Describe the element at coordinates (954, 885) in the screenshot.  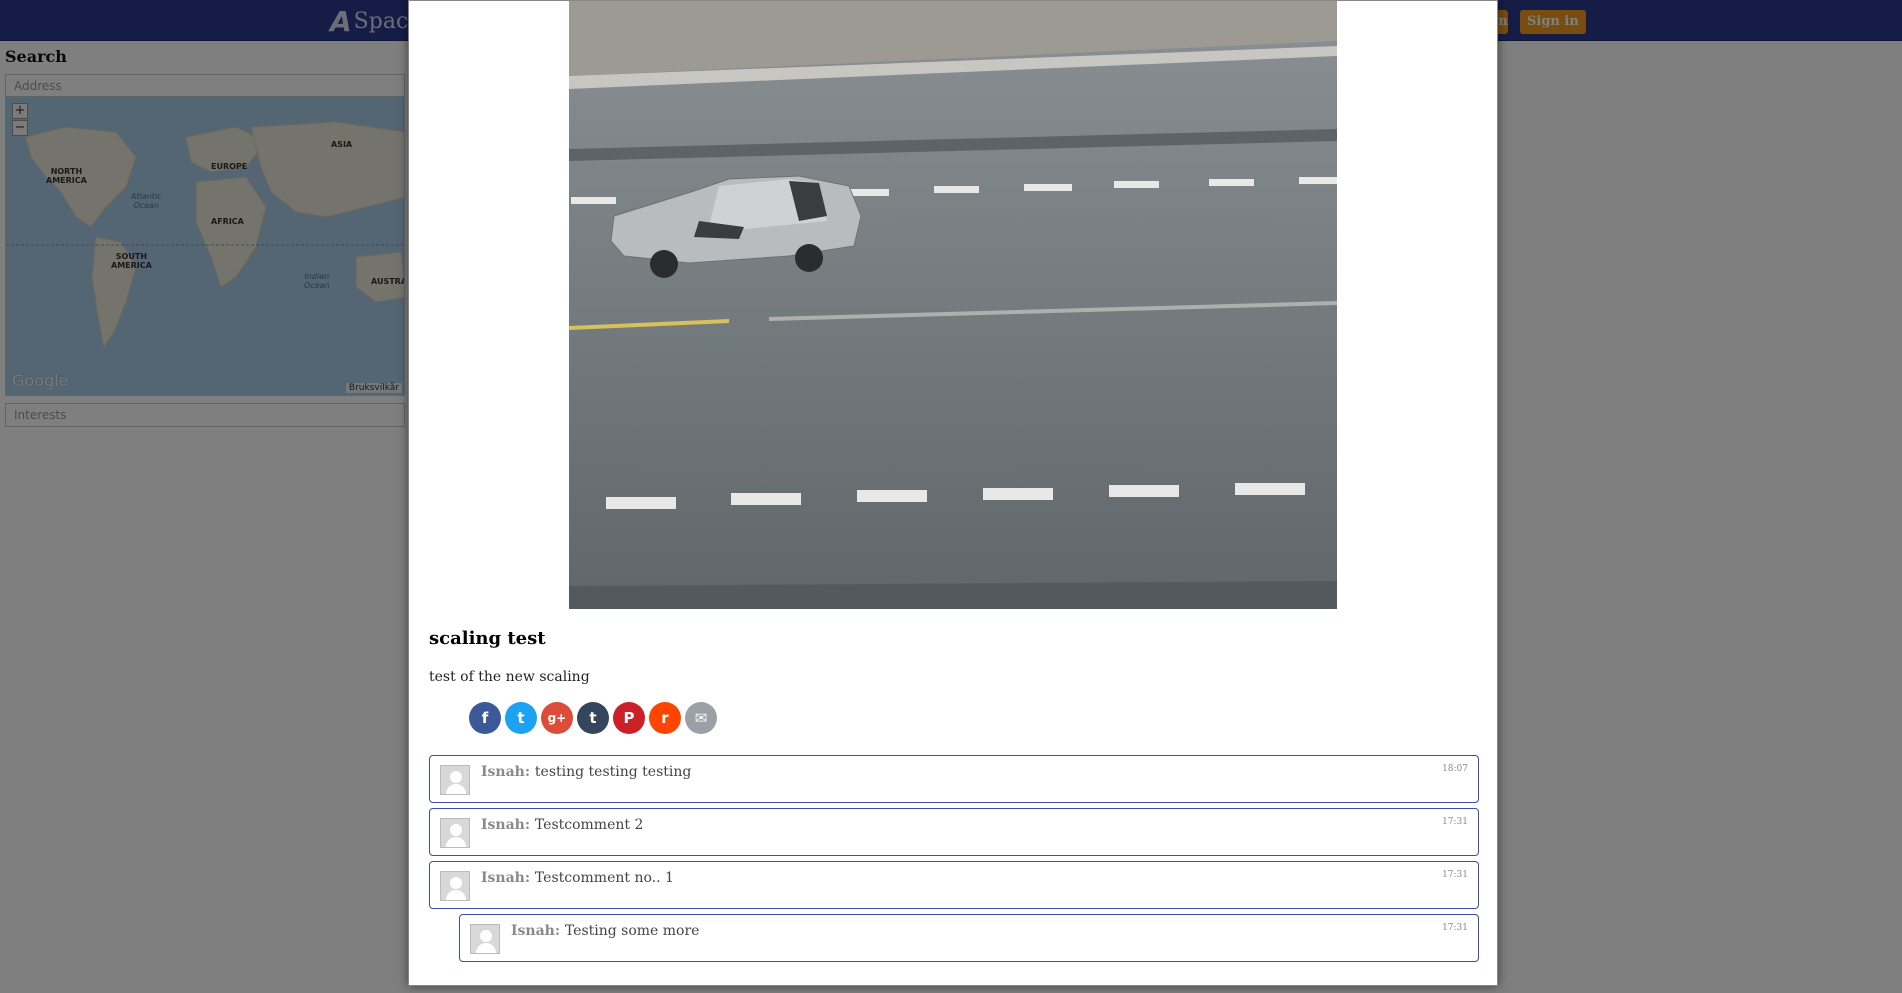
I see `comment: Isnah: Testcomment no.. 1 17:31` at that location.